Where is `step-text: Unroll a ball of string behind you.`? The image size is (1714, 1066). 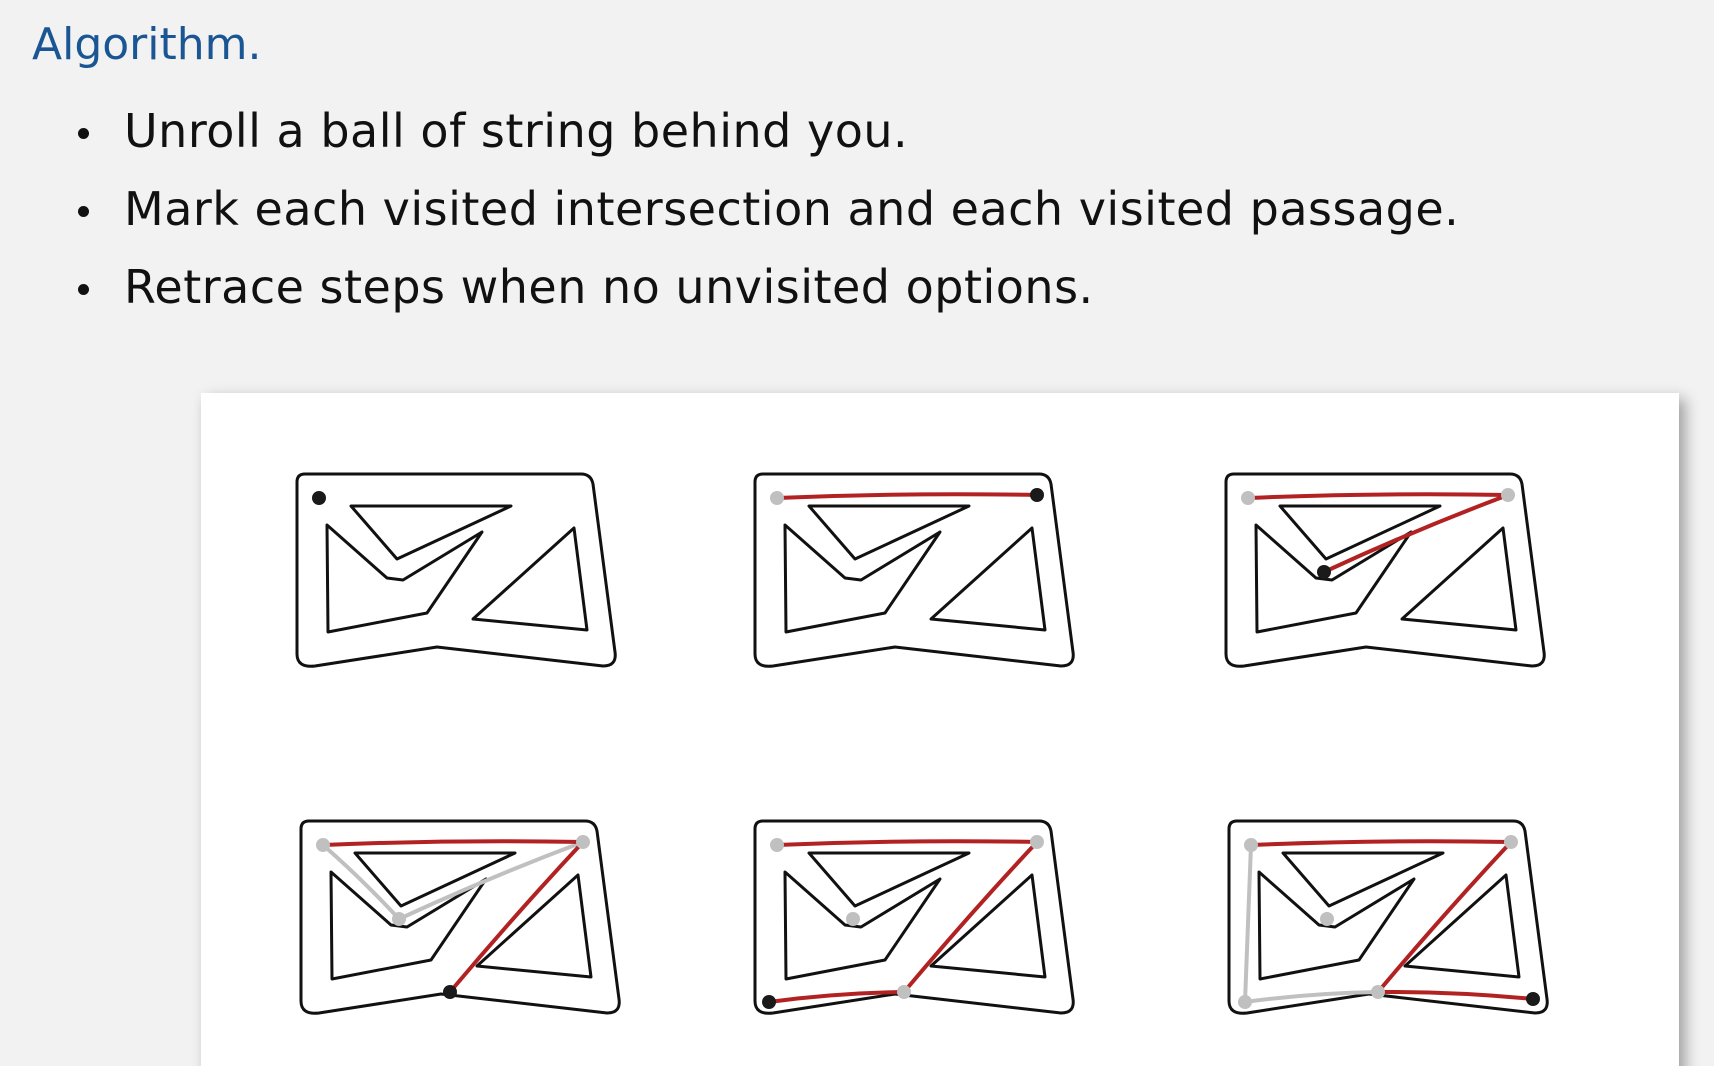 step-text: Unroll a ball of string behind you. is located at coordinates (516, 131).